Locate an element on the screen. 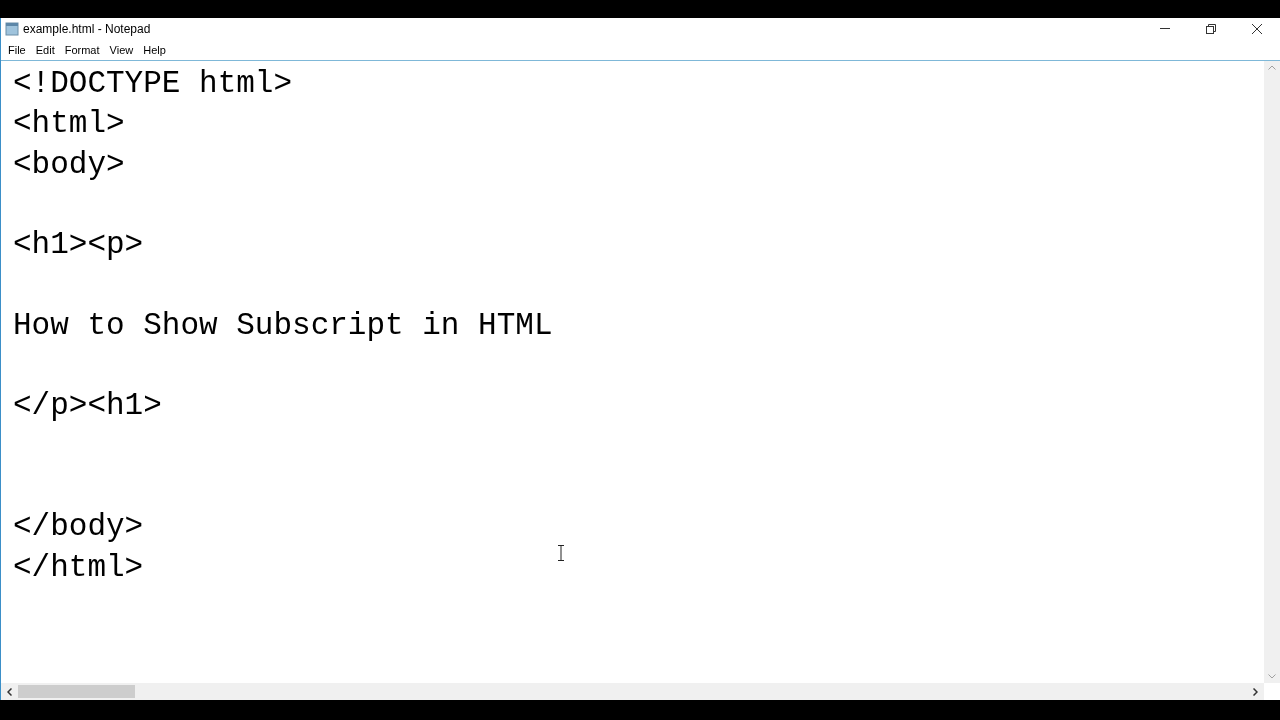 The height and width of the screenshot is (720, 1280). code-line: </p><h1> is located at coordinates (87, 406).